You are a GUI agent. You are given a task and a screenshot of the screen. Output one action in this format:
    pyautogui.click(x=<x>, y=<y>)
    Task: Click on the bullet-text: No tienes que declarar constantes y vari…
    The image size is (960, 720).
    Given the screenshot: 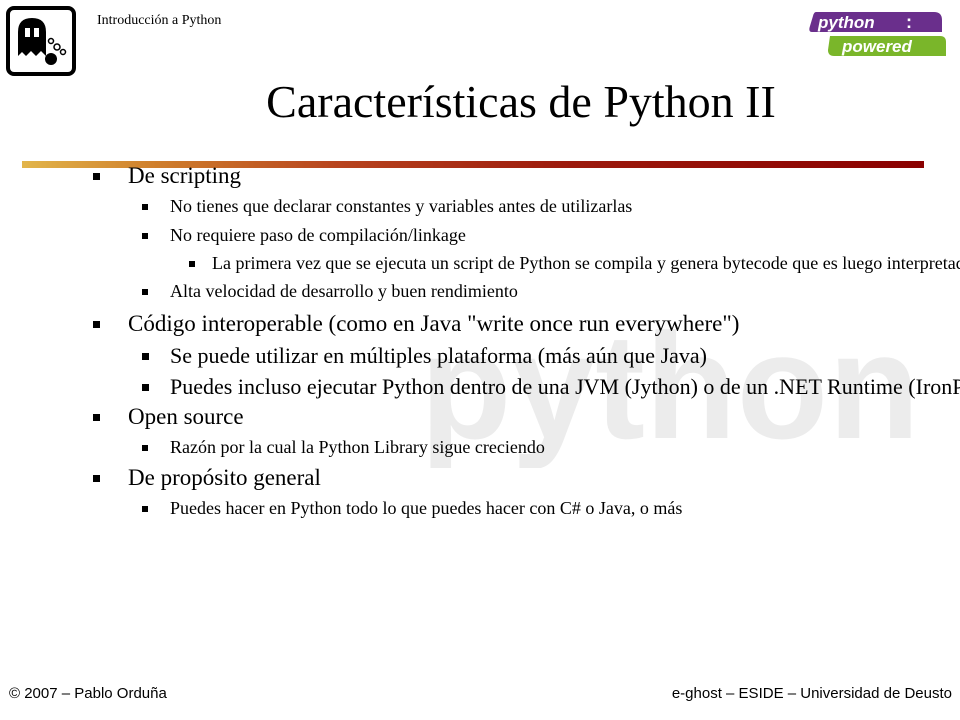 What is the action you would take?
    pyautogui.click(x=401, y=206)
    